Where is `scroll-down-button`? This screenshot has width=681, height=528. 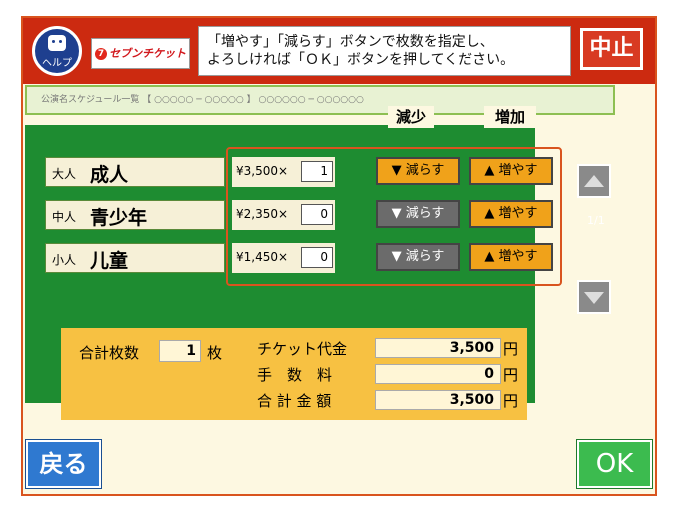
scroll-down-button is located at coordinates (594, 297).